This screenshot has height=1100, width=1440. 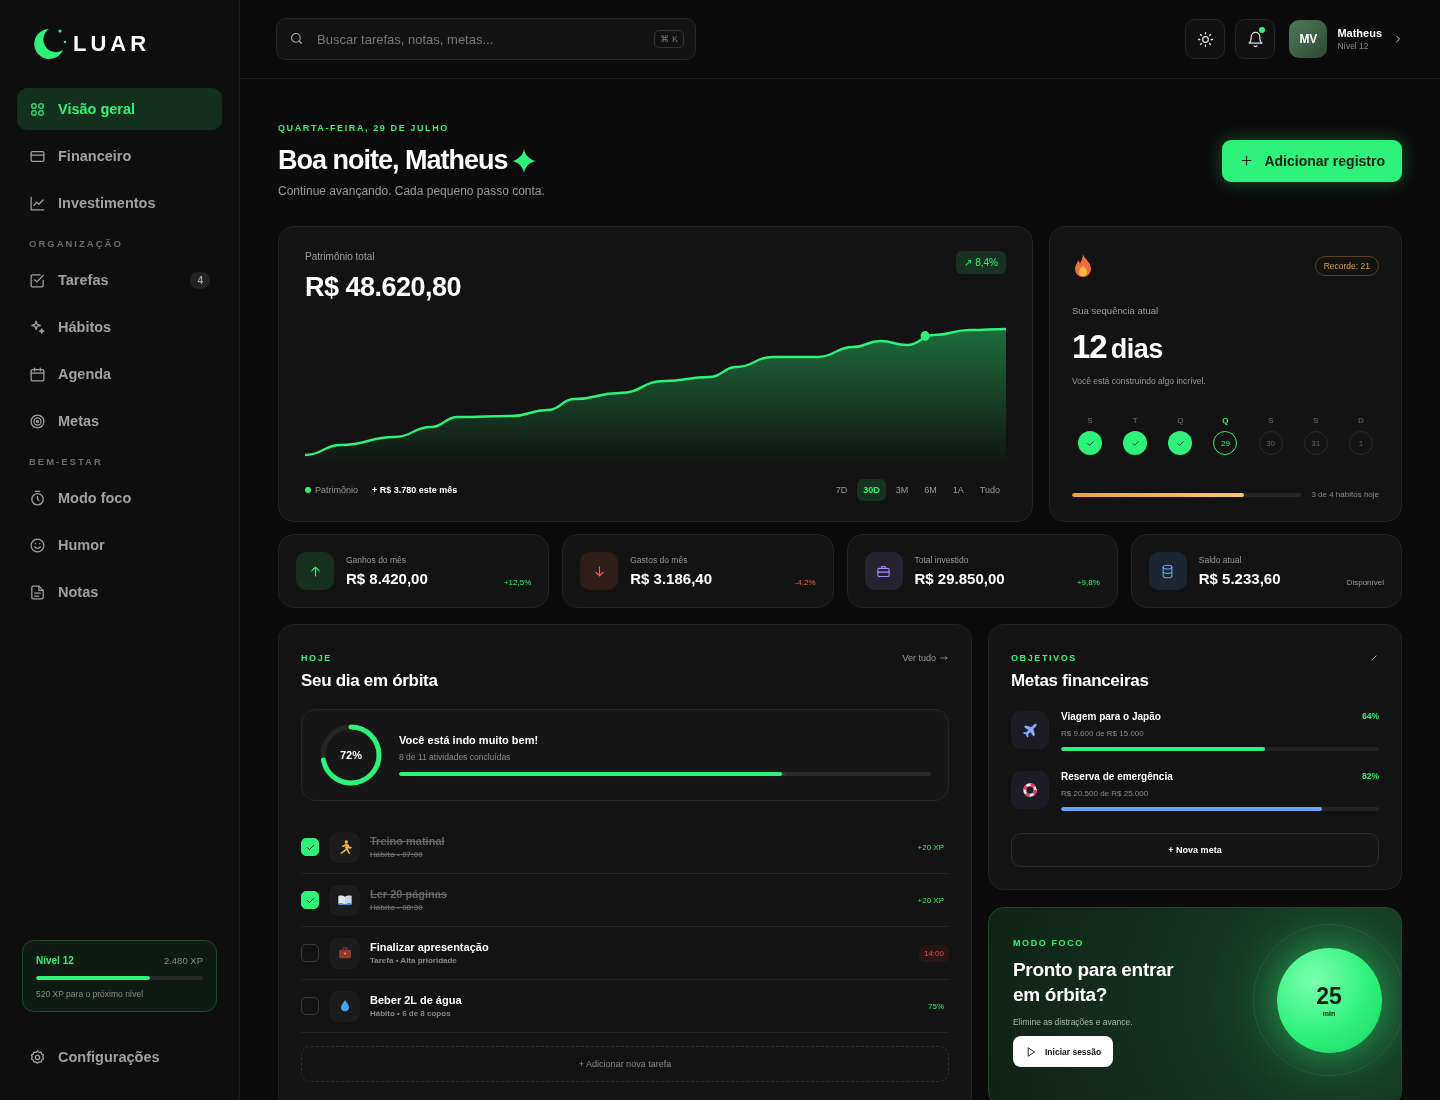 I want to click on new-goal-button: + Nova meta, so click(x=1195, y=850).